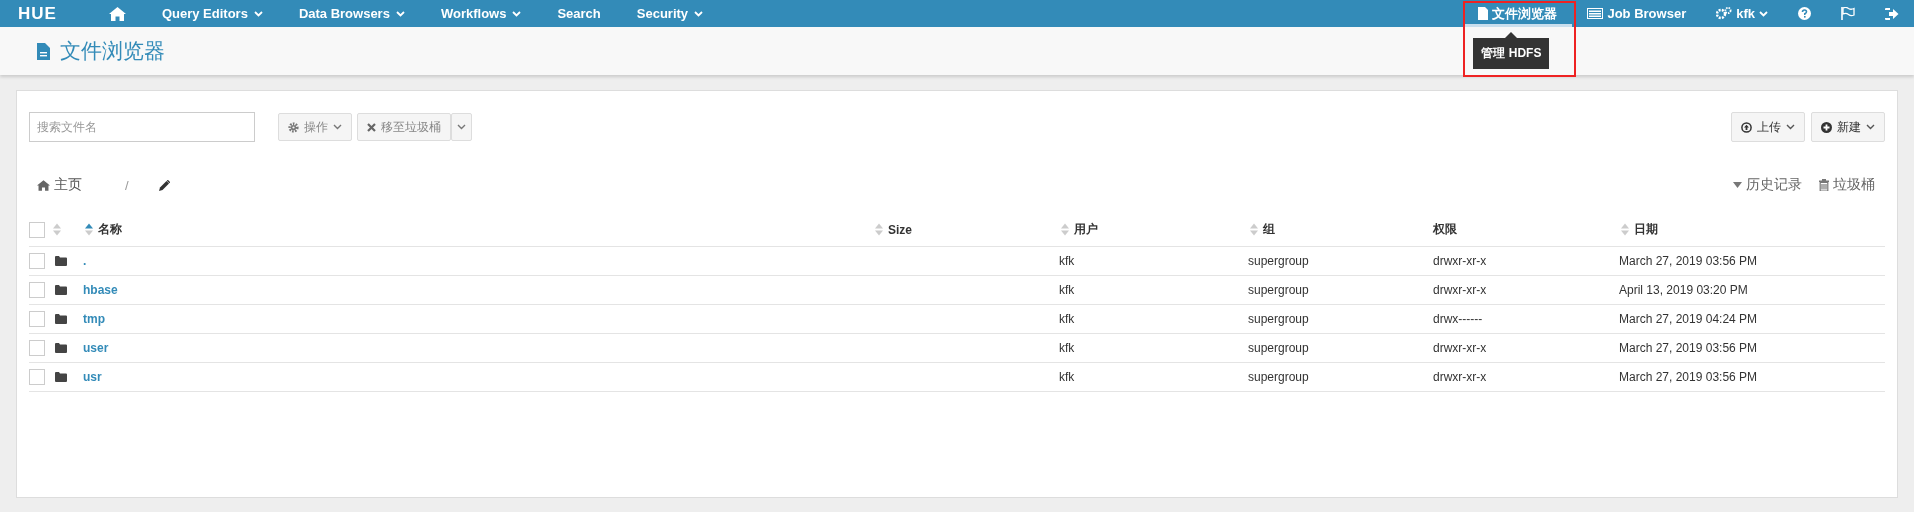 The height and width of the screenshot is (512, 1914). I want to click on dropdown-button, so click(461, 127).